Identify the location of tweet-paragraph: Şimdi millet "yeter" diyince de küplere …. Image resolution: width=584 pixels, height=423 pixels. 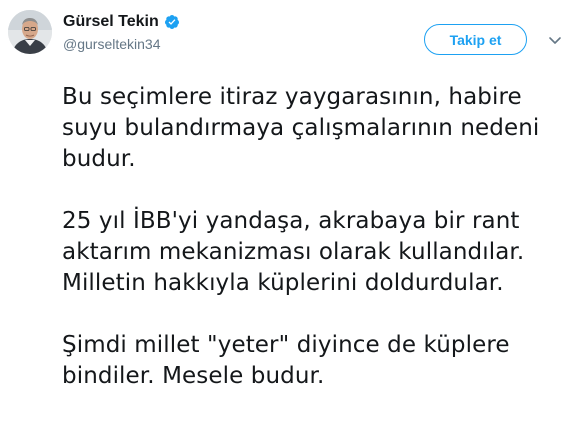
(286, 360).